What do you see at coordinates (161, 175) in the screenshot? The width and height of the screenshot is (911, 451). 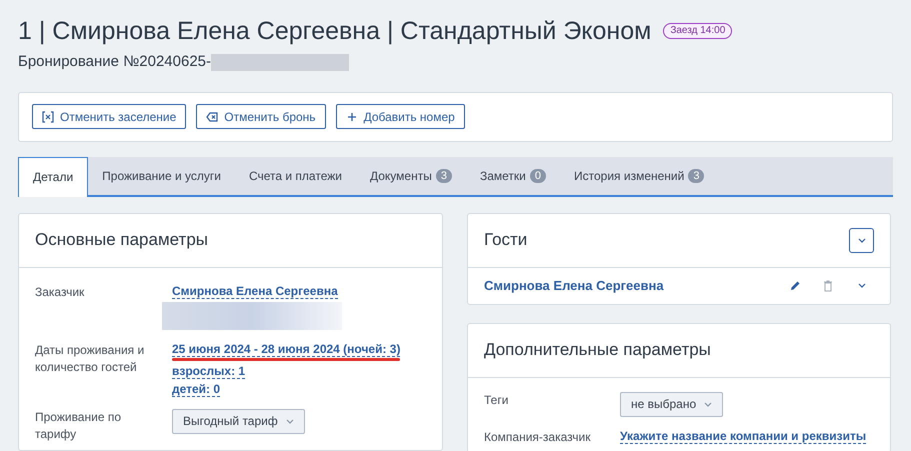 I see `tab: Проживание и услуги` at bounding box center [161, 175].